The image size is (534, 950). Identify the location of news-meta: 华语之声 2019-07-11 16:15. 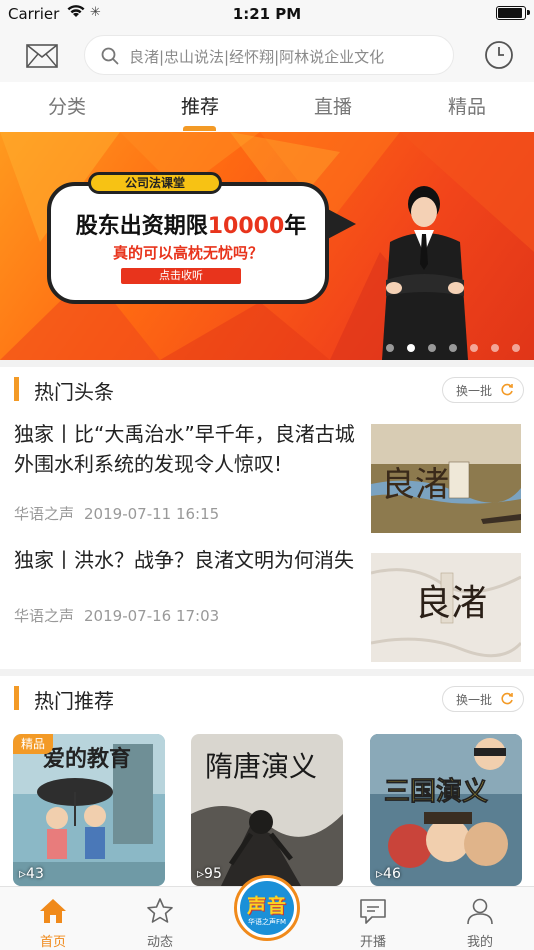
(121, 513).